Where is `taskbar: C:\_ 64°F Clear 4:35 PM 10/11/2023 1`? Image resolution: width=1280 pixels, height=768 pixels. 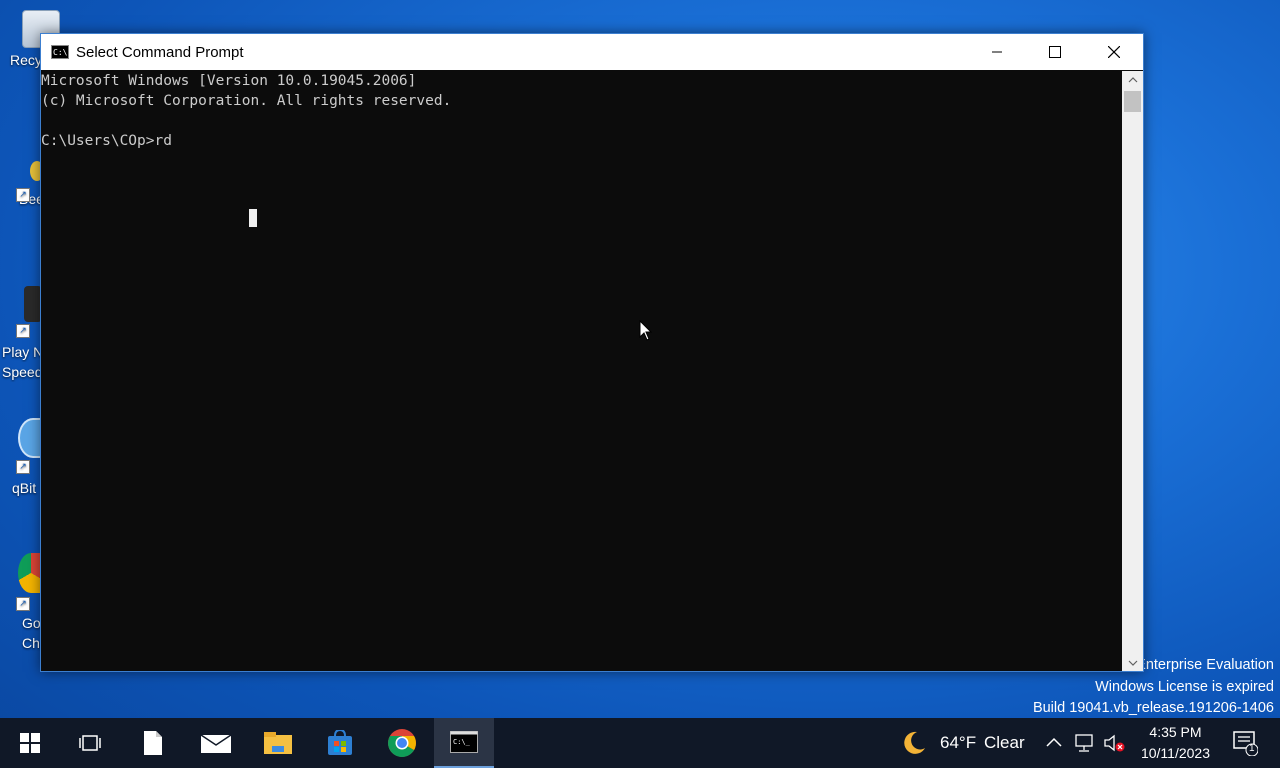 taskbar: C:\_ 64°F Clear 4:35 PM 10/11/2023 1 is located at coordinates (640, 743).